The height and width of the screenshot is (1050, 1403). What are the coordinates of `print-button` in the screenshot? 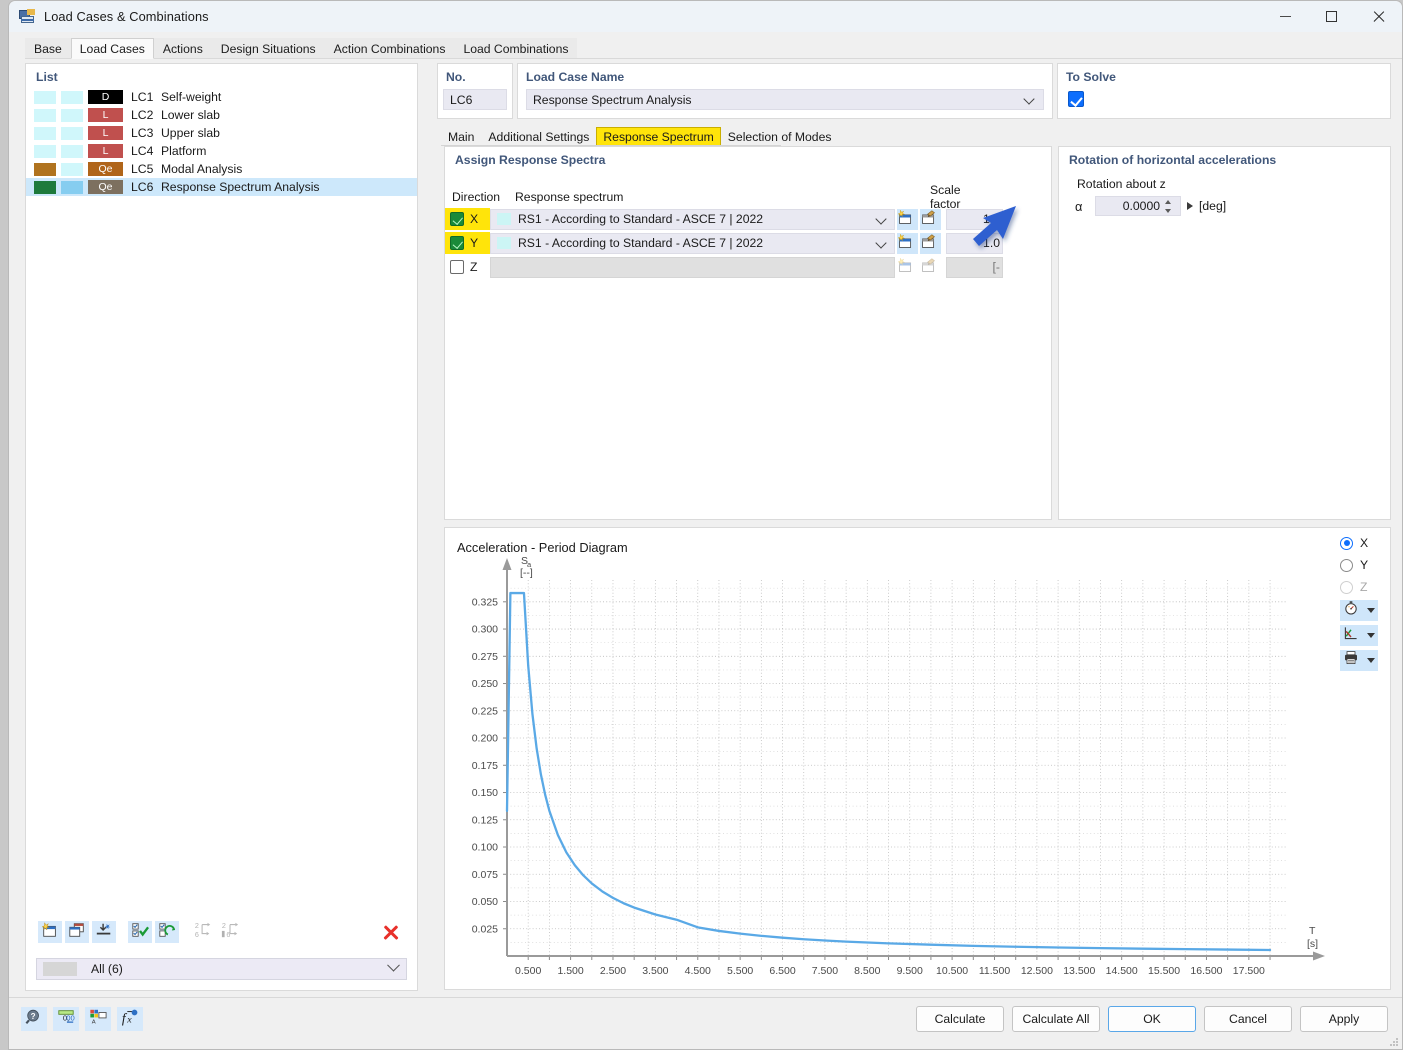 It's located at (1359, 660).